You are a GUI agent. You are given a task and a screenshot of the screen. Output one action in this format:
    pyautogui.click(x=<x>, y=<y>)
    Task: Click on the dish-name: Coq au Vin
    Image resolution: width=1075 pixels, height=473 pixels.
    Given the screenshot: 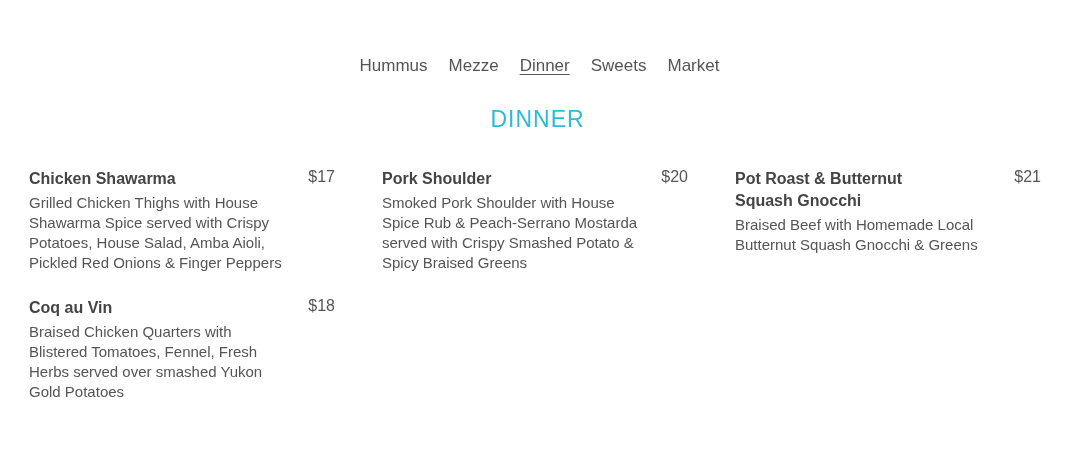 What is the action you would take?
    pyautogui.click(x=71, y=308)
    